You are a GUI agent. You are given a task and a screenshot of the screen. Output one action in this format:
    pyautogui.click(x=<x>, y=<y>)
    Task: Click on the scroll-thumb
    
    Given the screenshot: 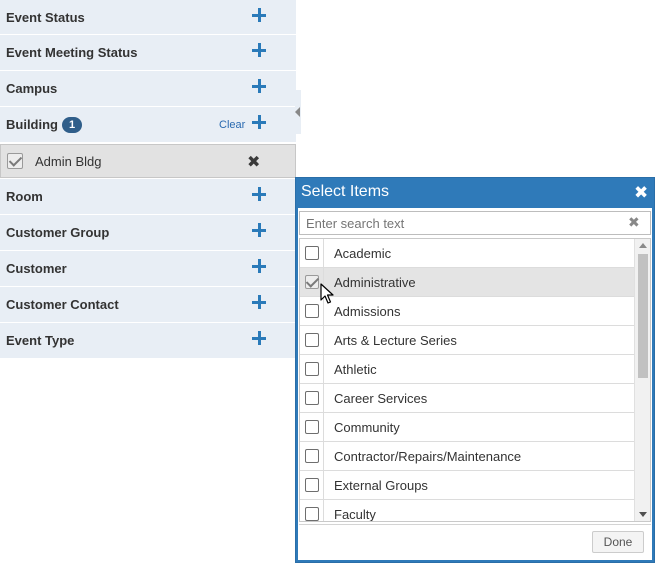 What is the action you would take?
    pyautogui.click(x=643, y=316)
    